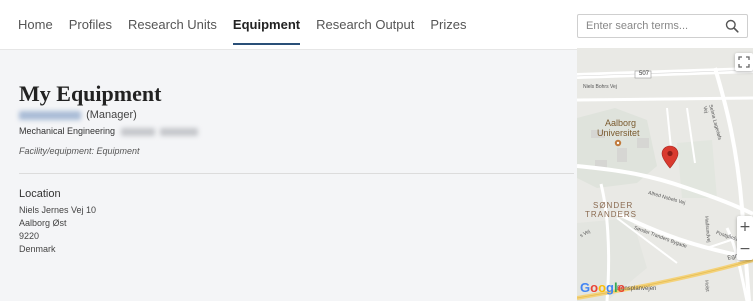  What do you see at coordinates (621, 123) in the screenshot?
I see `map-label-university-1: Aalborg` at bounding box center [621, 123].